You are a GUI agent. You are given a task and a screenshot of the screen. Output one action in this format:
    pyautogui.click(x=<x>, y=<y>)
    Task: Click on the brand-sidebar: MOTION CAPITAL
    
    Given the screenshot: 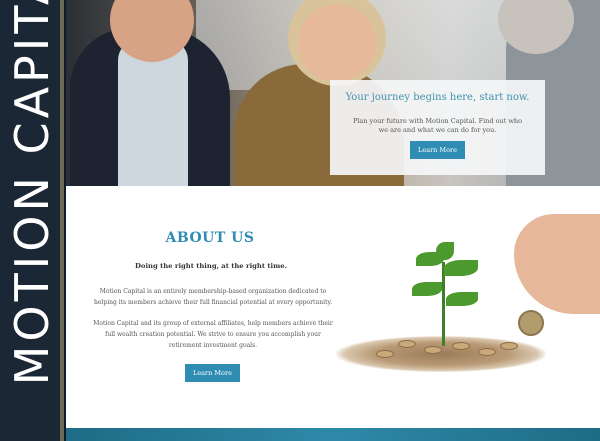 What is the action you would take?
    pyautogui.click(x=32, y=220)
    